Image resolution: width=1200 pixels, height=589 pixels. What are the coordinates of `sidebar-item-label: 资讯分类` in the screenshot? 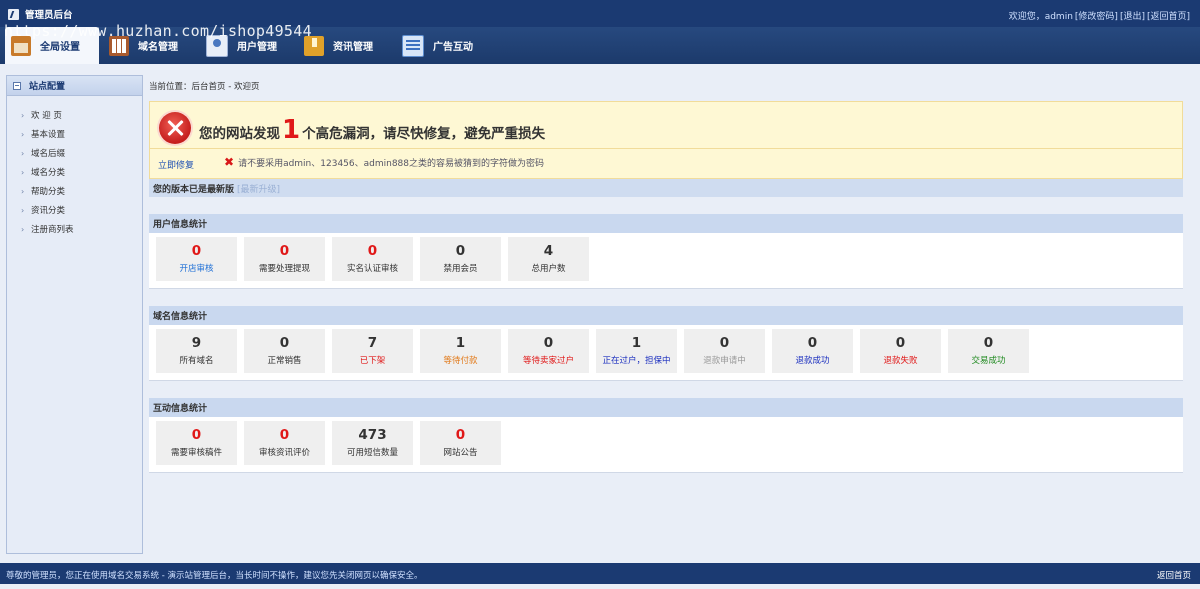 It's located at (48, 211).